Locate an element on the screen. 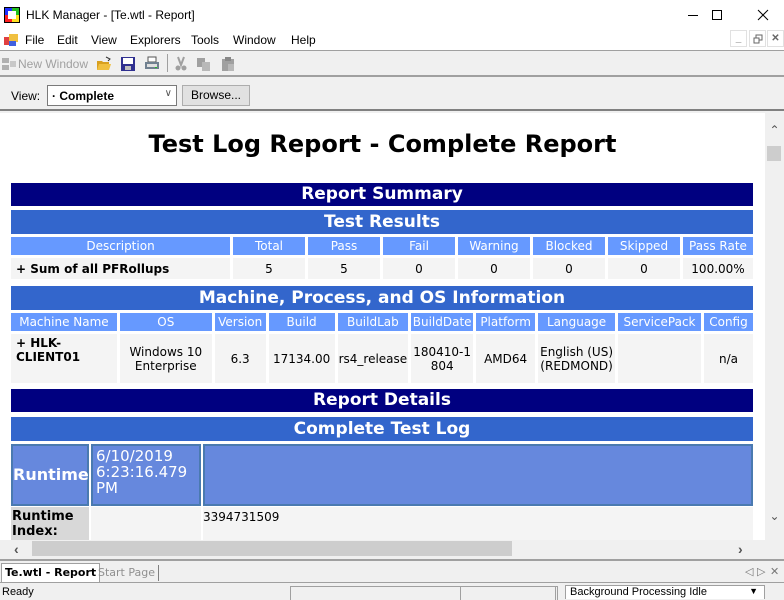 The image size is (784, 600). cell-skipped: 0 is located at coordinates (645, 267).